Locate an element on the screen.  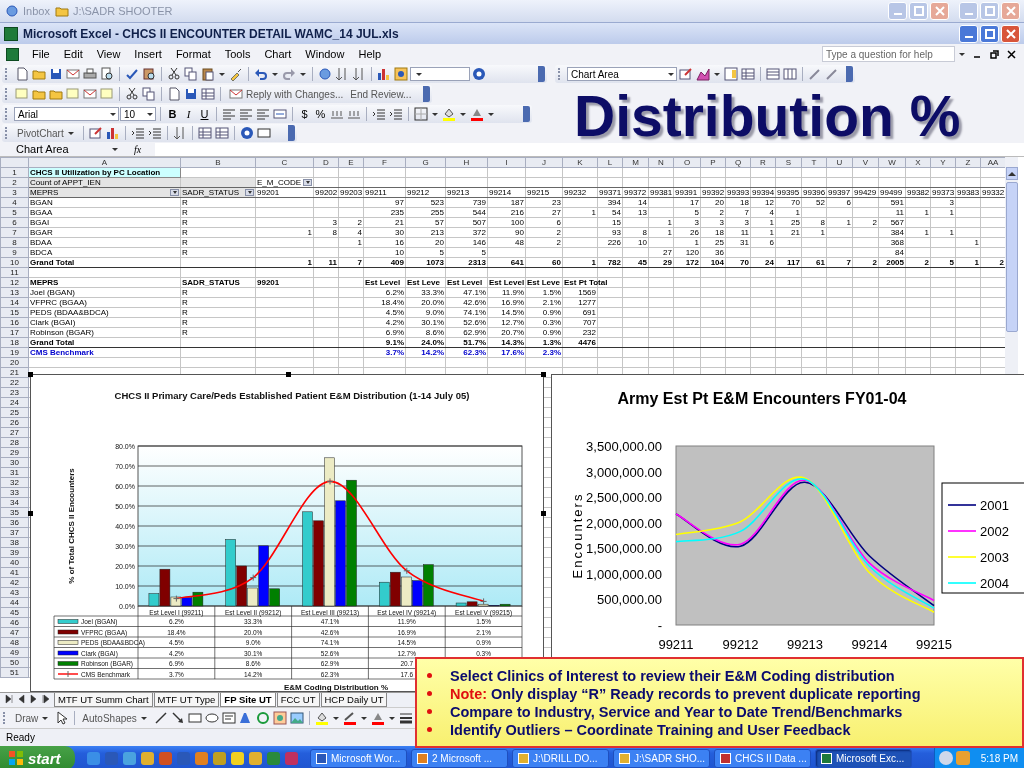
table-cell: 14.5% is located at coordinates (512, 312).